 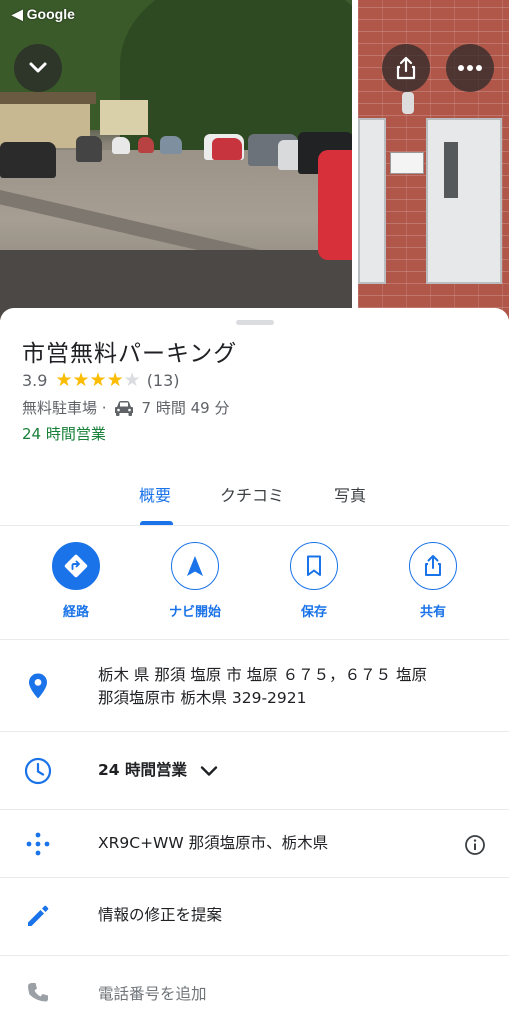 I want to click on add-phone-text: 電話番号を追加, so click(x=152, y=994).